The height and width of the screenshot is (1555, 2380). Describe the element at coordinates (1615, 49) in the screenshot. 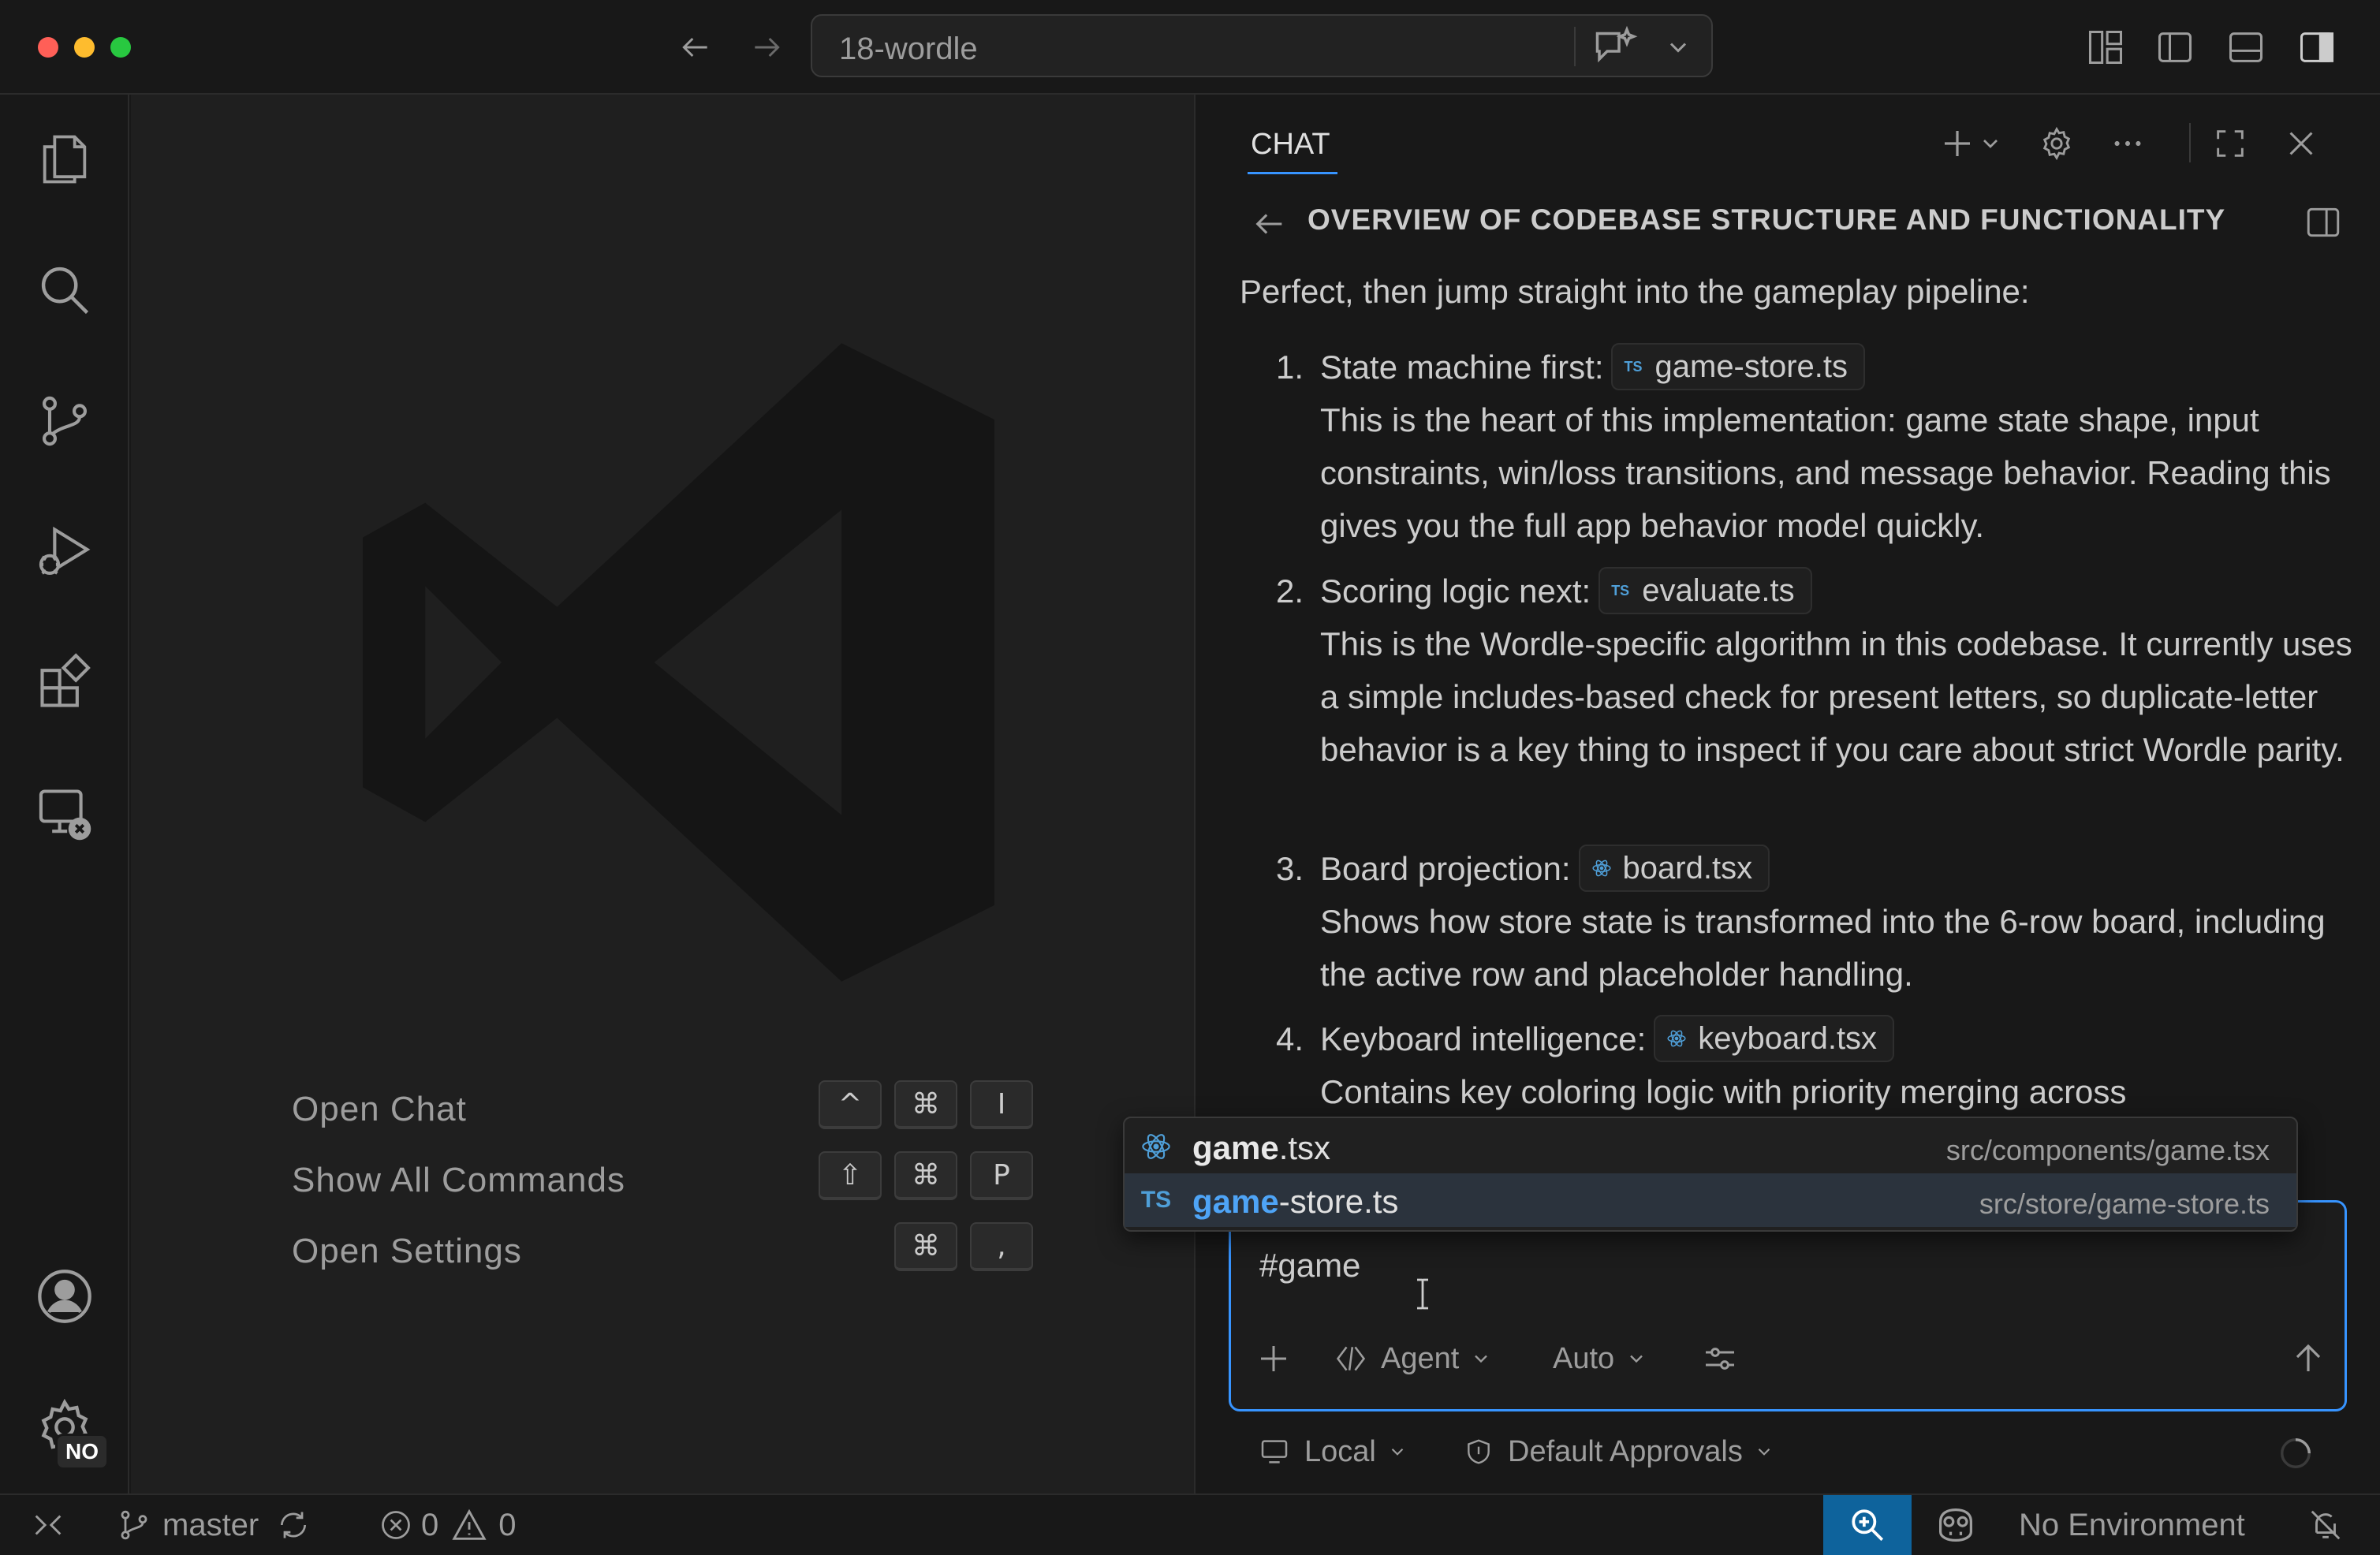

I see `chat-sparkle-icon` at that location.